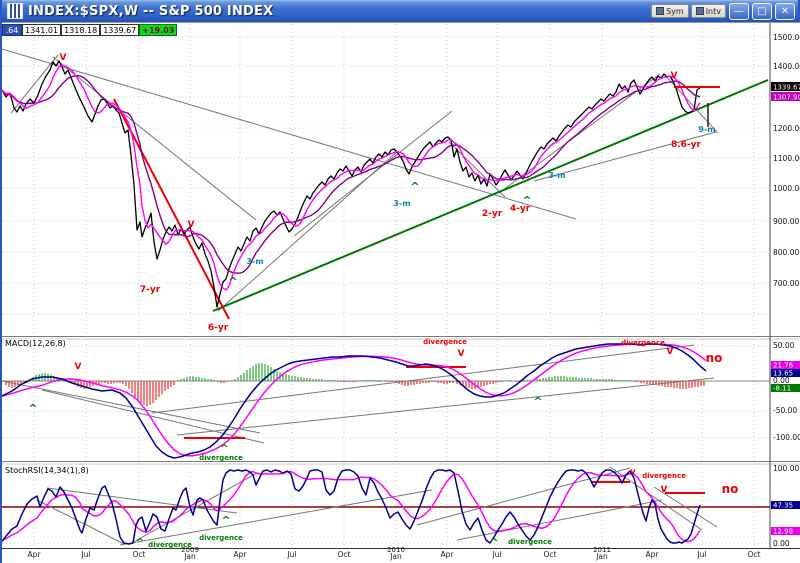  What do you see at coordinates (556, 175) in the screenshot?
I see `annotation-label: 3-m` at bounding box center [556, 175].